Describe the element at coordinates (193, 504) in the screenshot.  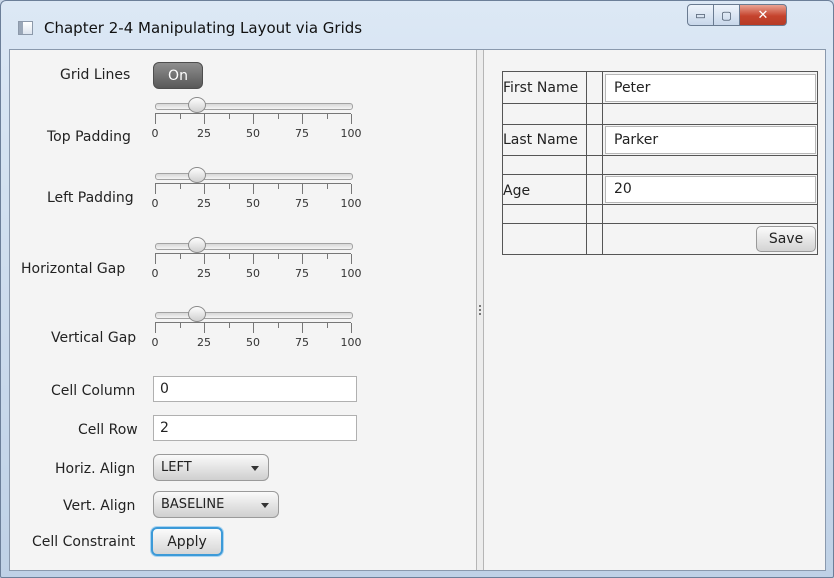
I see `vert-align-value: BASELINE` at that location.